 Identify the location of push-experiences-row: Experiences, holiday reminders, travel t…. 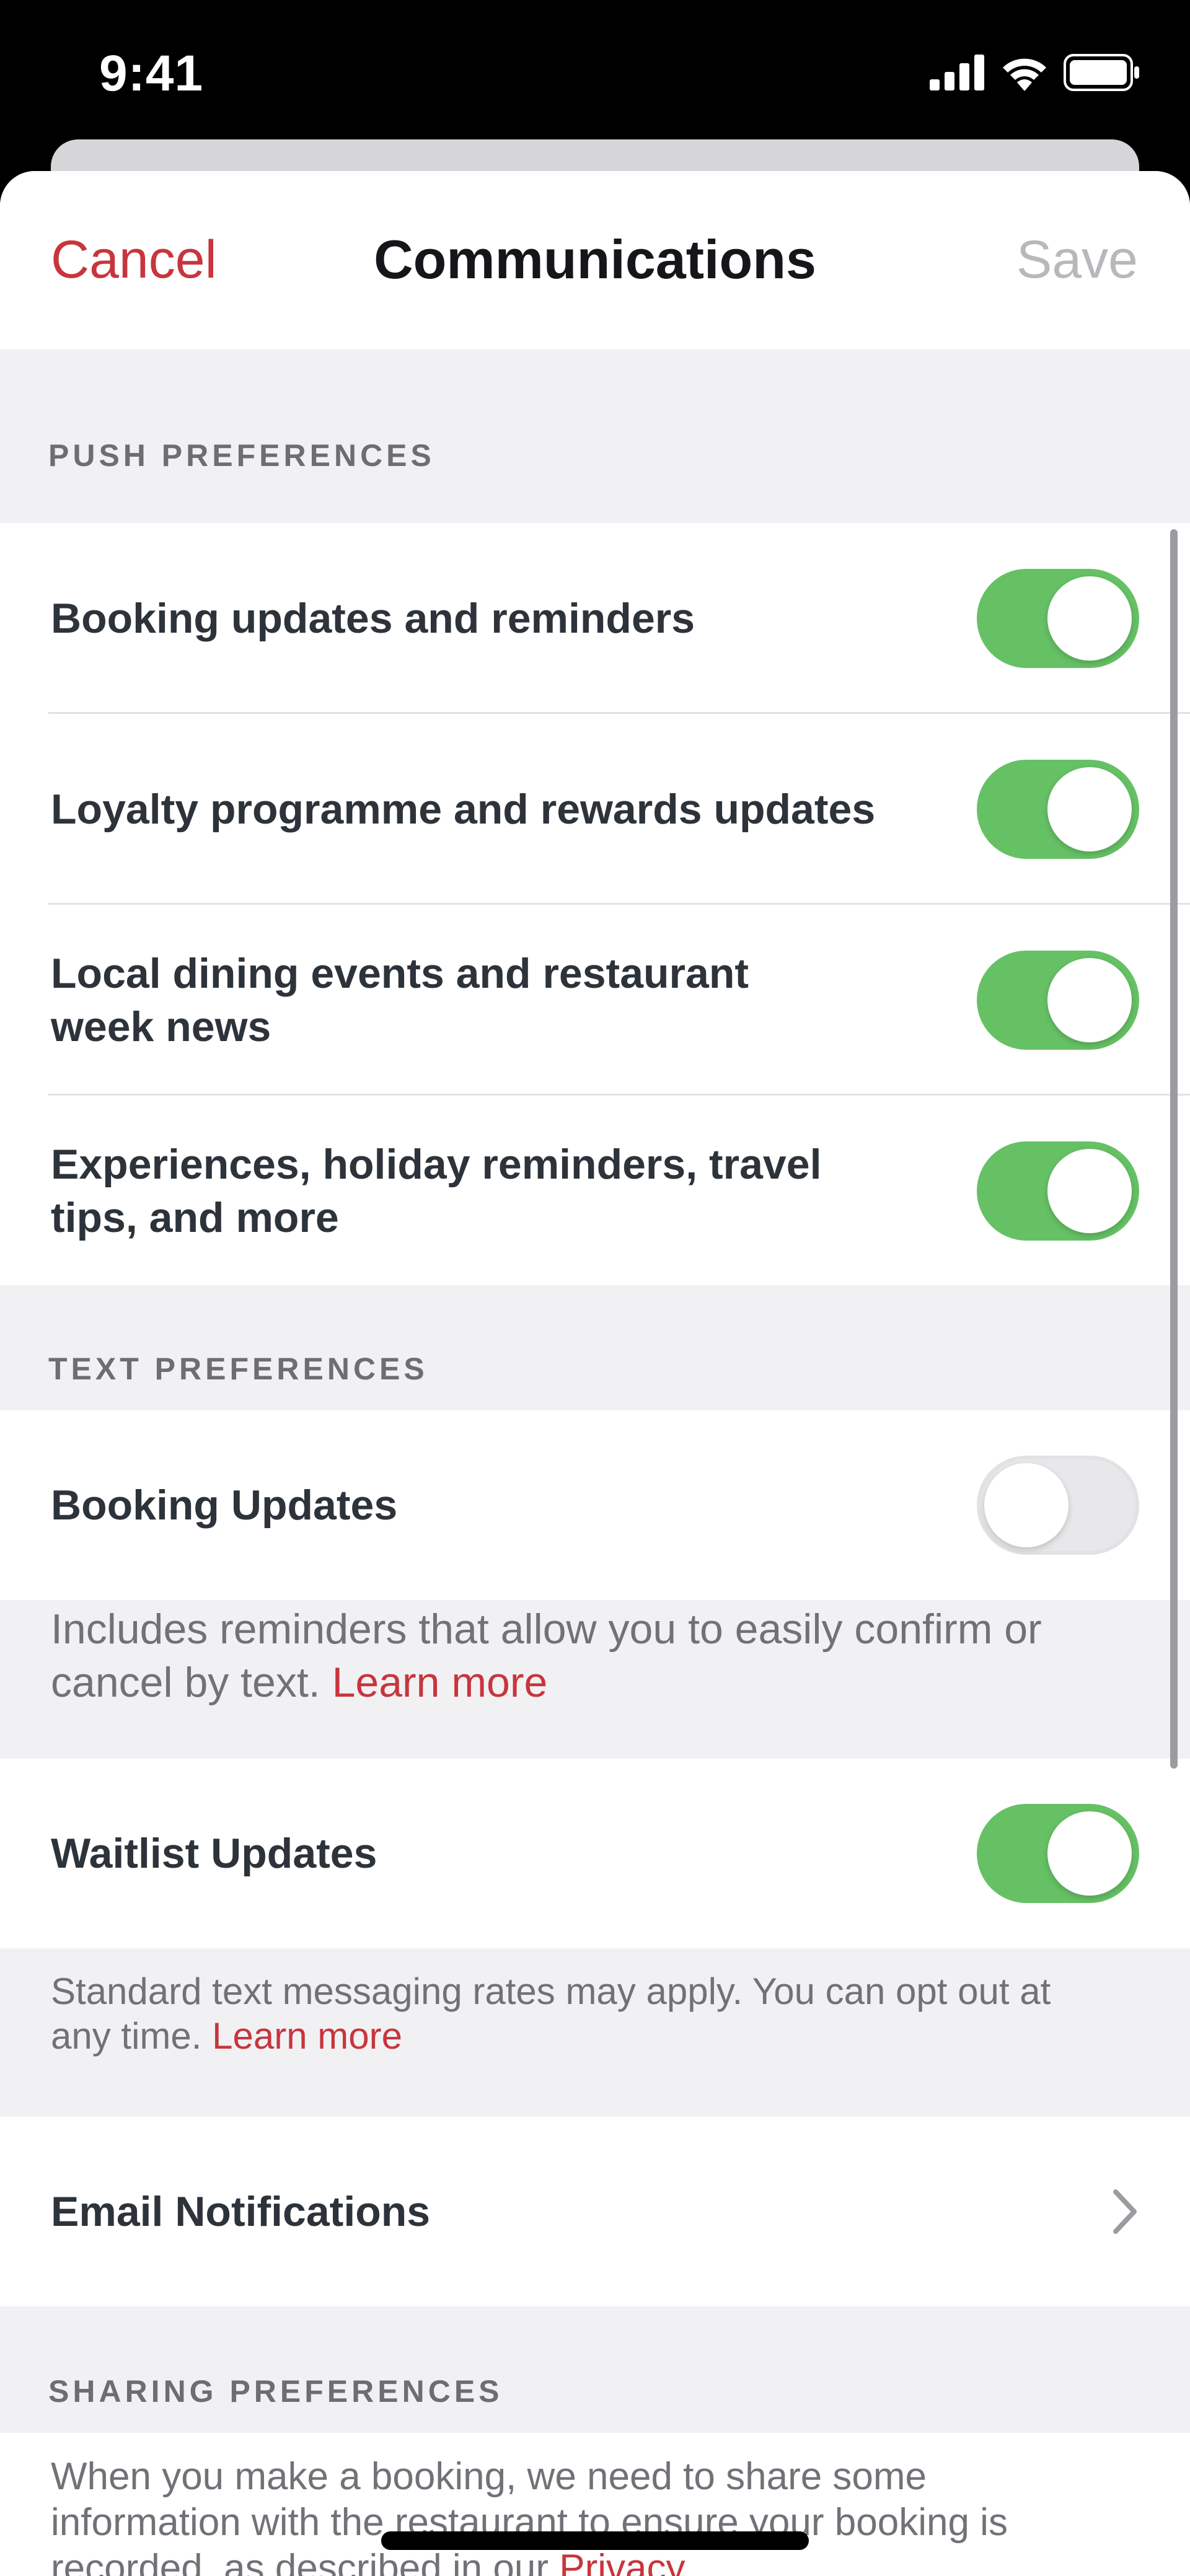
(595, 1190).